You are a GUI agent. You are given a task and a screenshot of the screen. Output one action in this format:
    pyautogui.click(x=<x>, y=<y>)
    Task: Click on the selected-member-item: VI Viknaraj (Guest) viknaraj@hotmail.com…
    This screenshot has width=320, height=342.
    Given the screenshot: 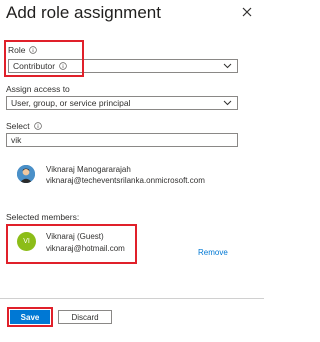 What is the action you would take?
    pyautogui.click(x=131, y=245)
    